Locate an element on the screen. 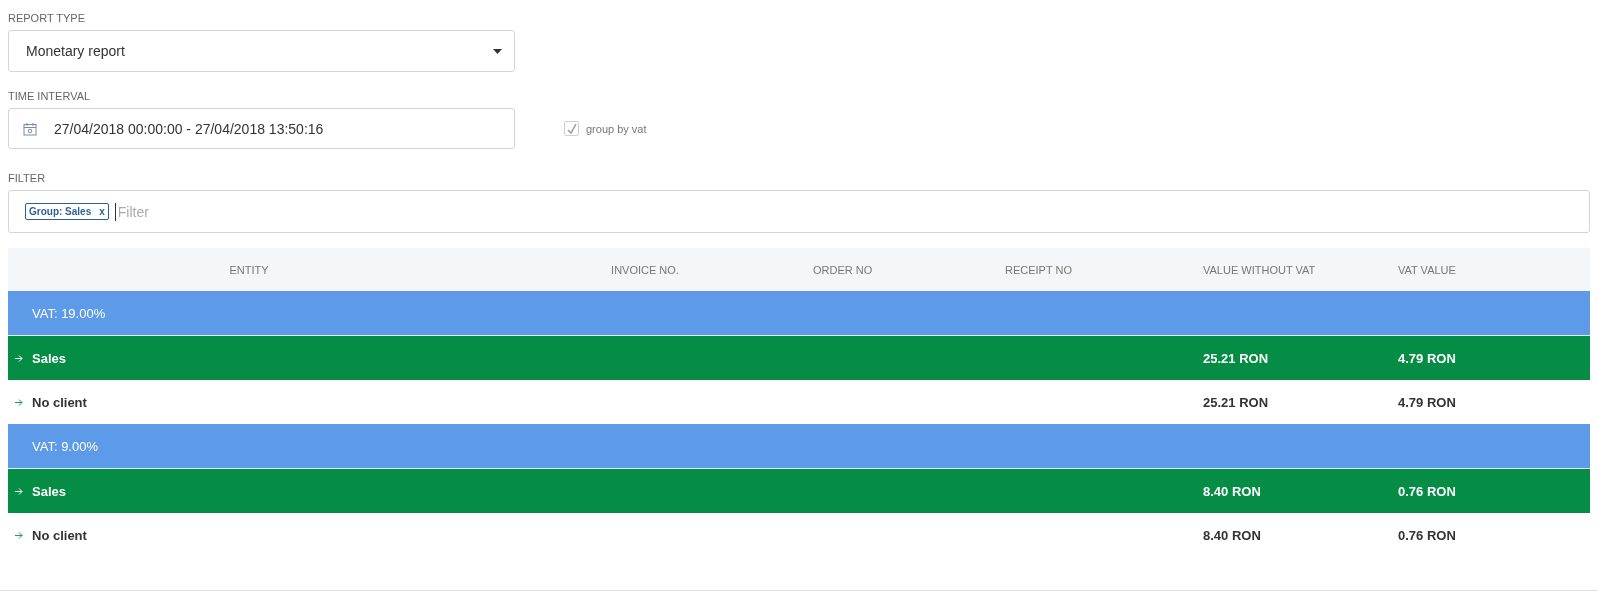 Image resolution: width=1598 pixels, height=603 pixels. remove-tag-button: x is located at coordinates (102, 211).